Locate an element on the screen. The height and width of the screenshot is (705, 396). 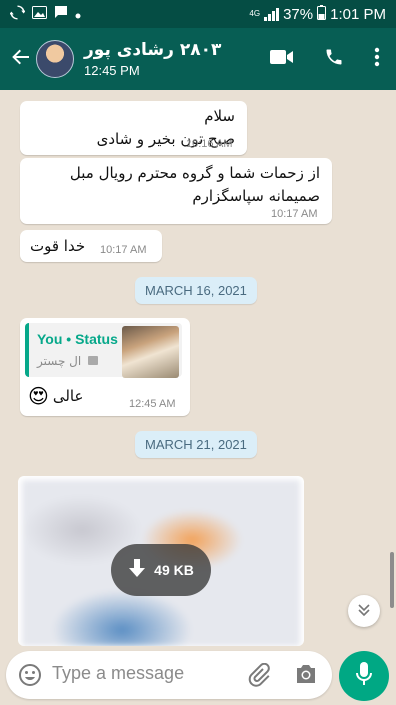
reply-text: 😍 عالی is located at coordinates (56, 396).